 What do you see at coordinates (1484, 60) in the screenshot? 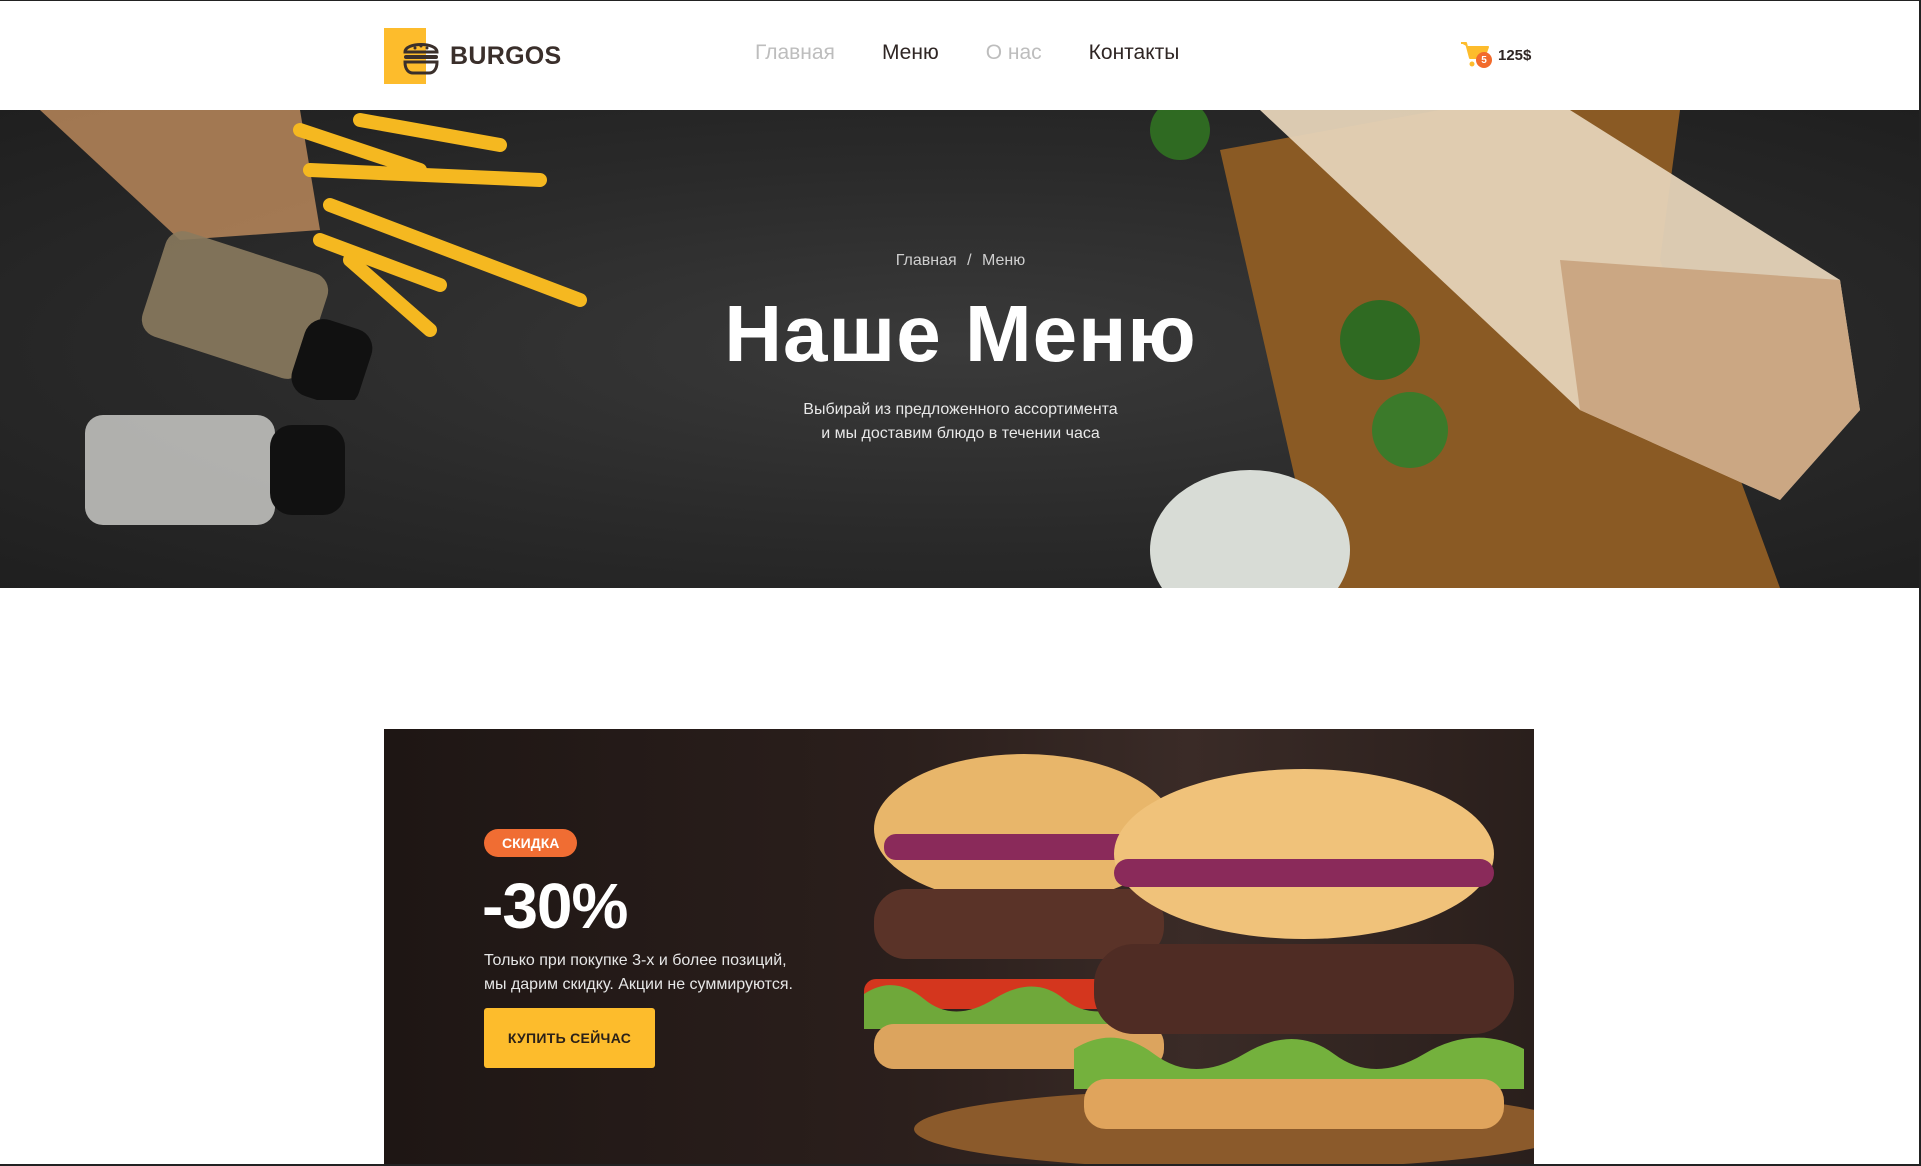
I see `cart-count-badge: 5` at bounding box center [1484, 60].